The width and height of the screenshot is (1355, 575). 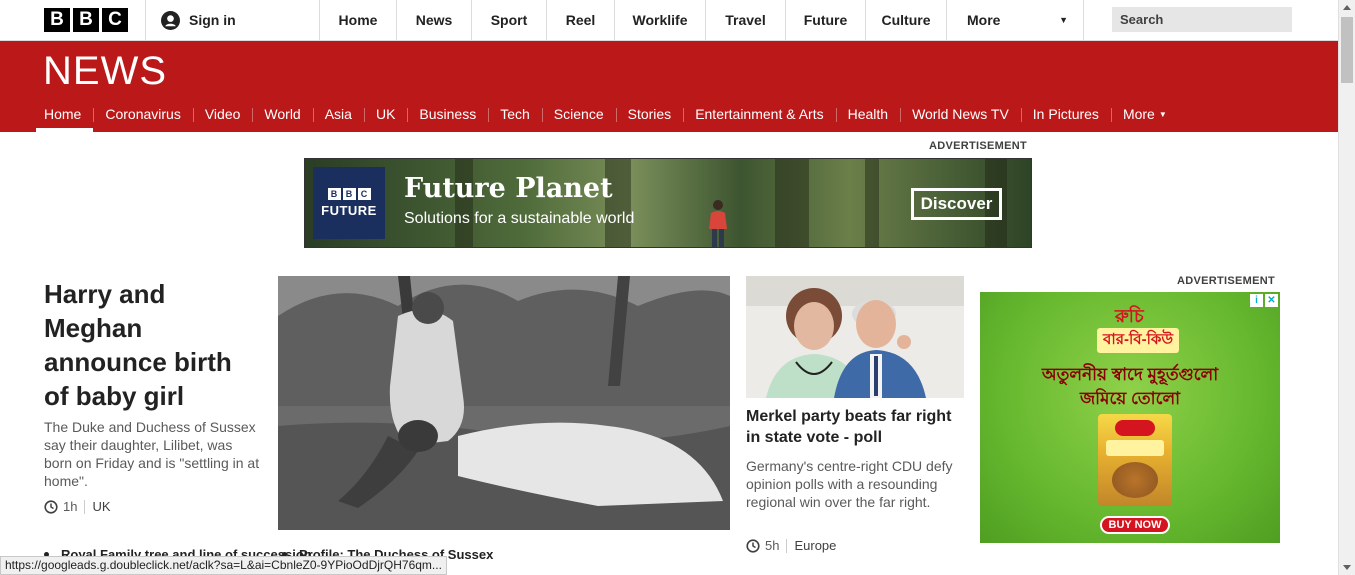 I want to click on lead-story-meta: 1h UK, so click(x=77, y=506).